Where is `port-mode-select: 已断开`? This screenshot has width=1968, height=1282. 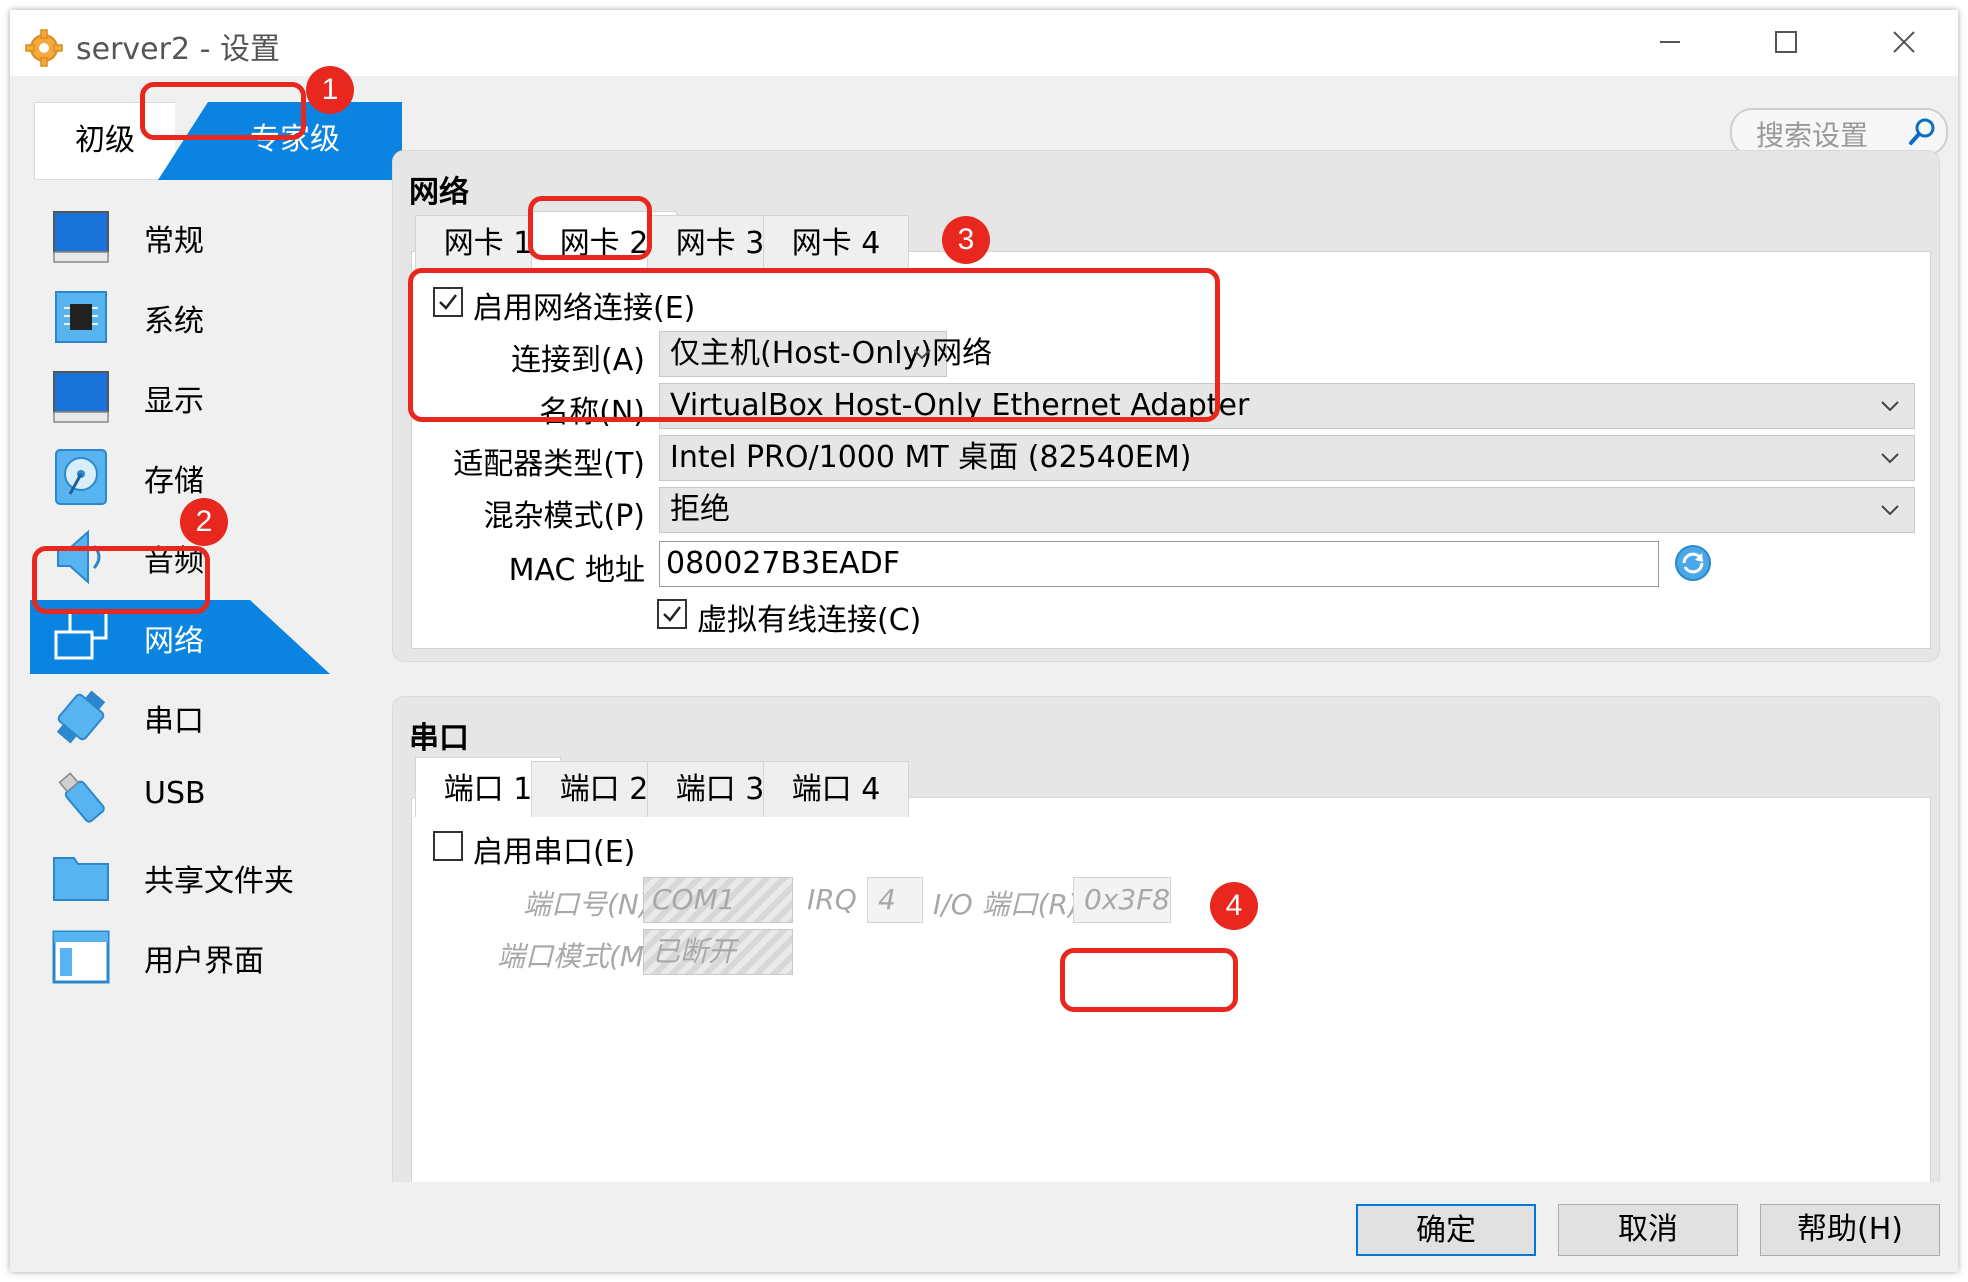
port-mode-select: 已断开 is located at coordinates (718, 952).